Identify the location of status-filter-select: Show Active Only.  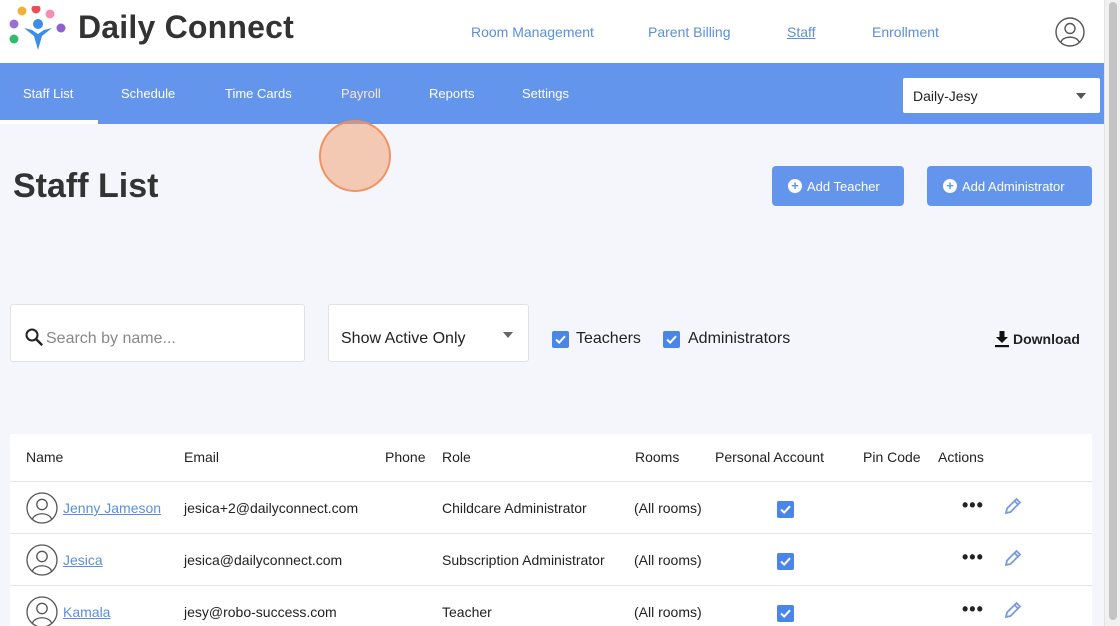
(428, 333).